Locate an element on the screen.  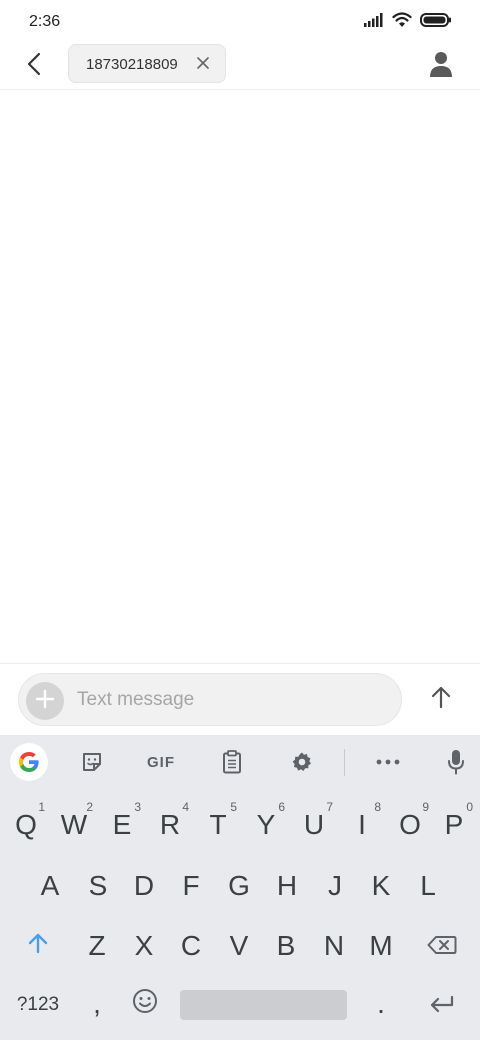
comma-key: , is located at coordinates (97, 1004).